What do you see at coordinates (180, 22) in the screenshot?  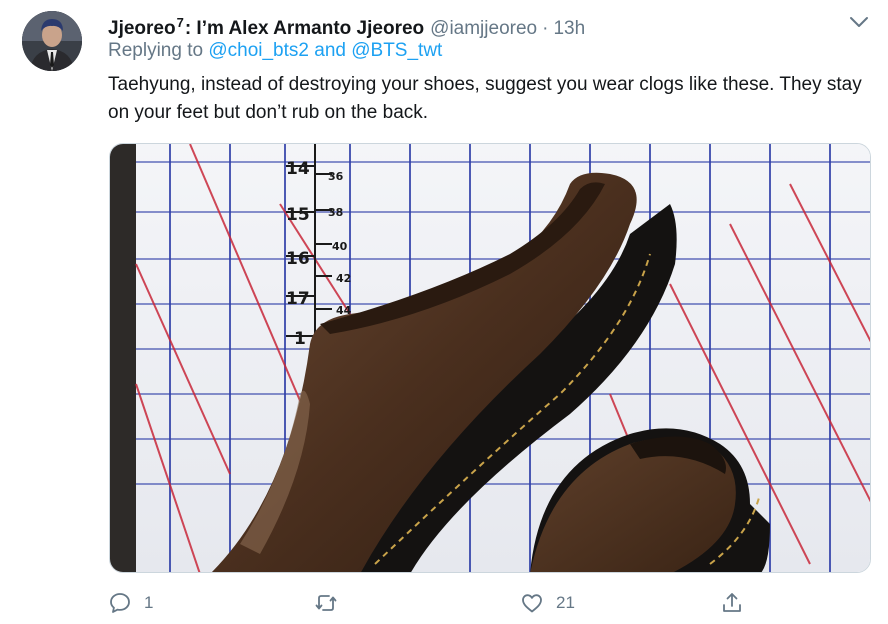 I see `display-name-superscript: 7` at bounding box center [180, 22].